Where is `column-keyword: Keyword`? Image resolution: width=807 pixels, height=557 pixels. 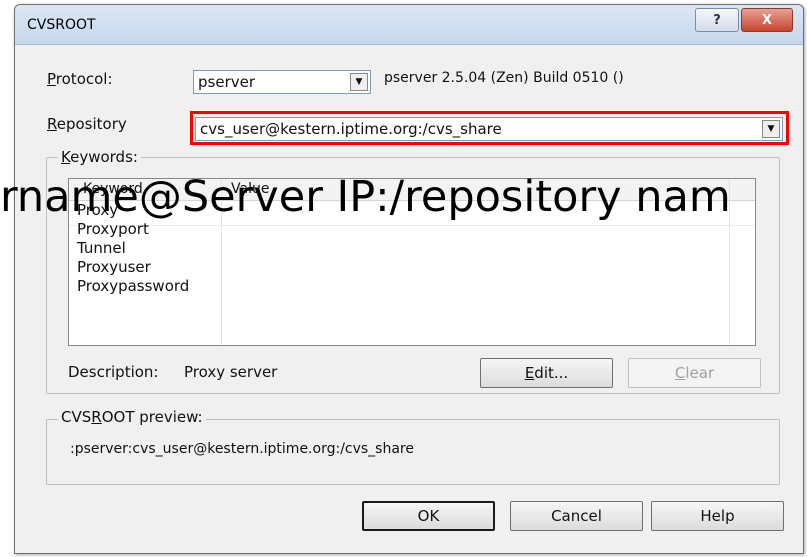 column-keyword: Keyword is located at coordinates (113, 189).